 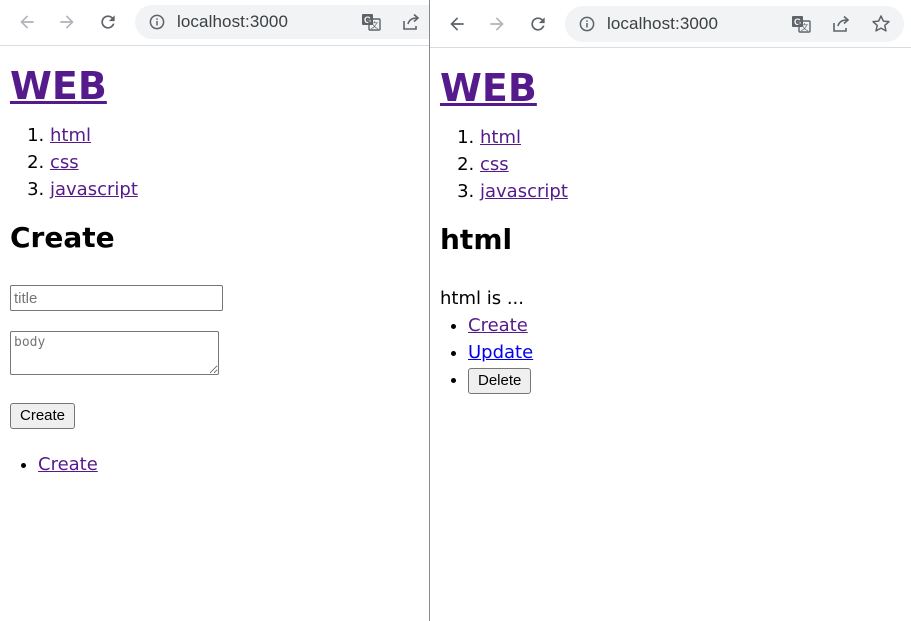 I want to click on delete-button: Delete, so click(x=500, y=381).